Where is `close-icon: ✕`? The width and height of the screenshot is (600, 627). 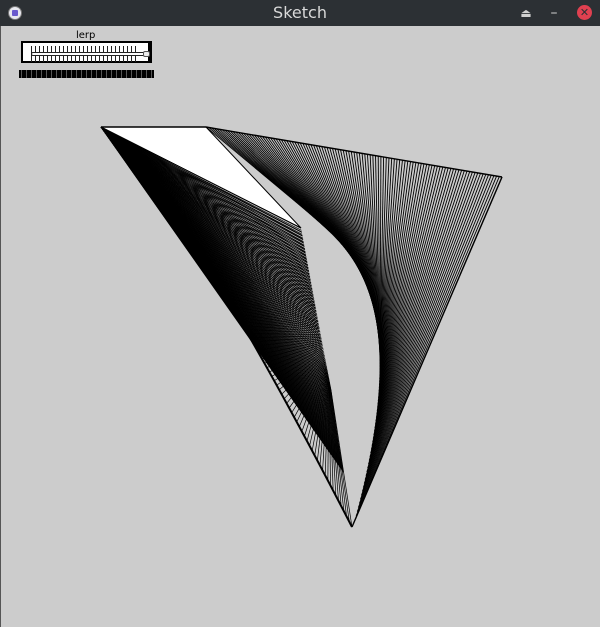
close-icon: ✕ is located at coordinates (584, 12).